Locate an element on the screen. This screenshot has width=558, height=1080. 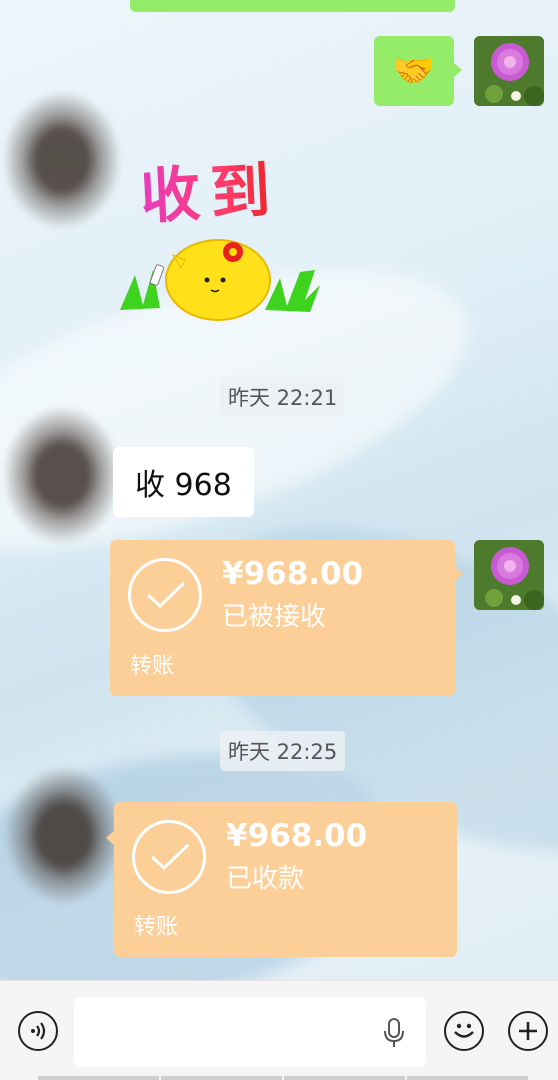
sent-emoji-bubble: 🤝 is located at coordinates (418, 71).